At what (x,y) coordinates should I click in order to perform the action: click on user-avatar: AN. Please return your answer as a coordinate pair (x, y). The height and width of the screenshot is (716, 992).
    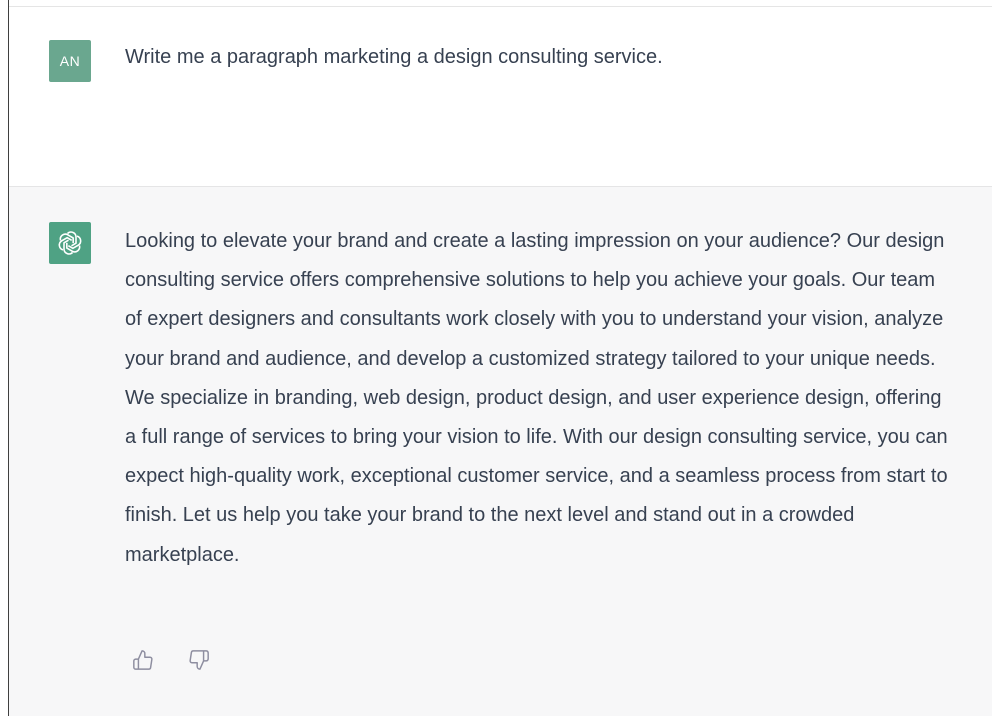
    Looking at the image, I should click on (70, 61).